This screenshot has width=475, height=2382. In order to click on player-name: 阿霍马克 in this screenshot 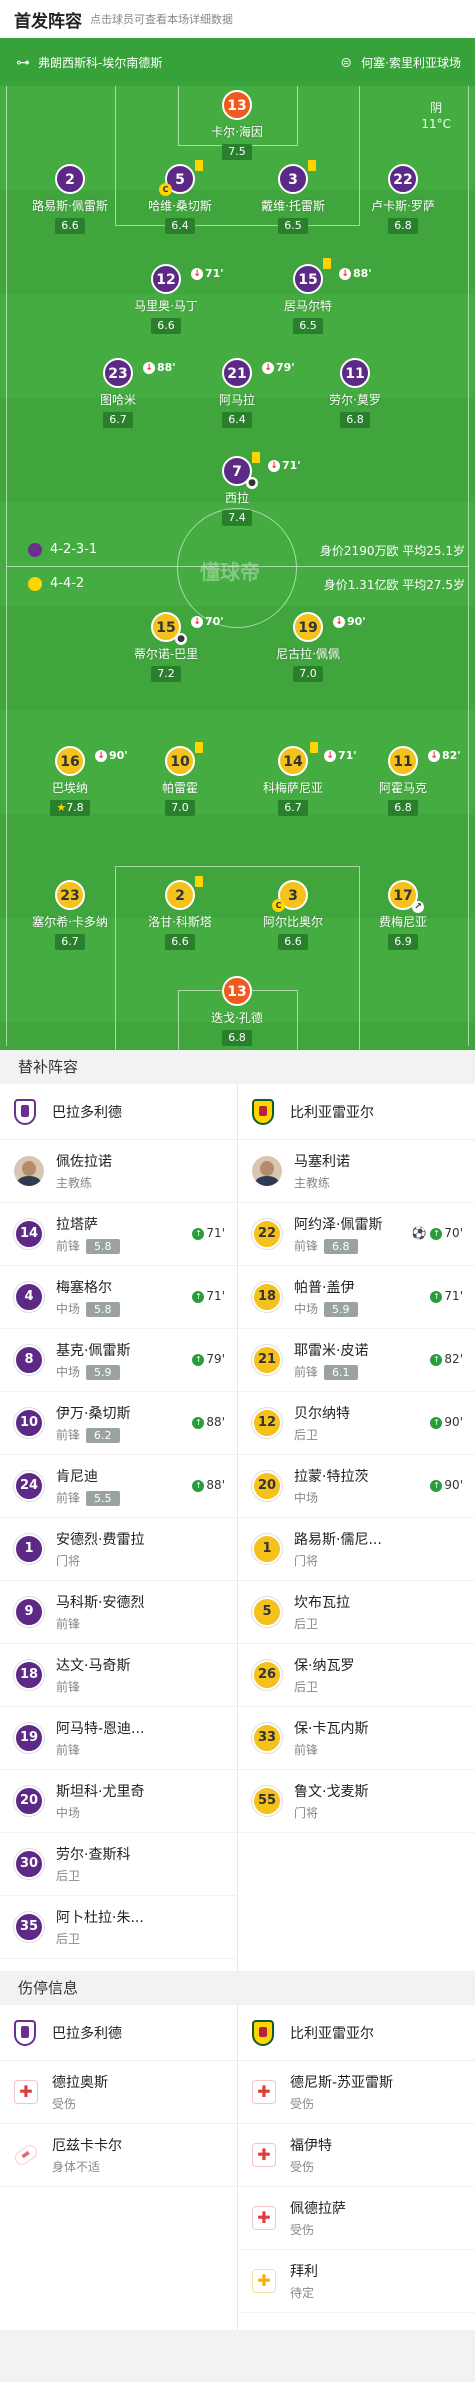, I will do `click(402, 788)`.